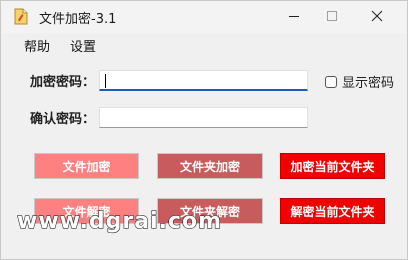 The width and height of the screenshot is (408, 260). Describe the element at coordinates (204, 44) in the screenshot. I see `menu-bar: 帮助 设置` at that location.